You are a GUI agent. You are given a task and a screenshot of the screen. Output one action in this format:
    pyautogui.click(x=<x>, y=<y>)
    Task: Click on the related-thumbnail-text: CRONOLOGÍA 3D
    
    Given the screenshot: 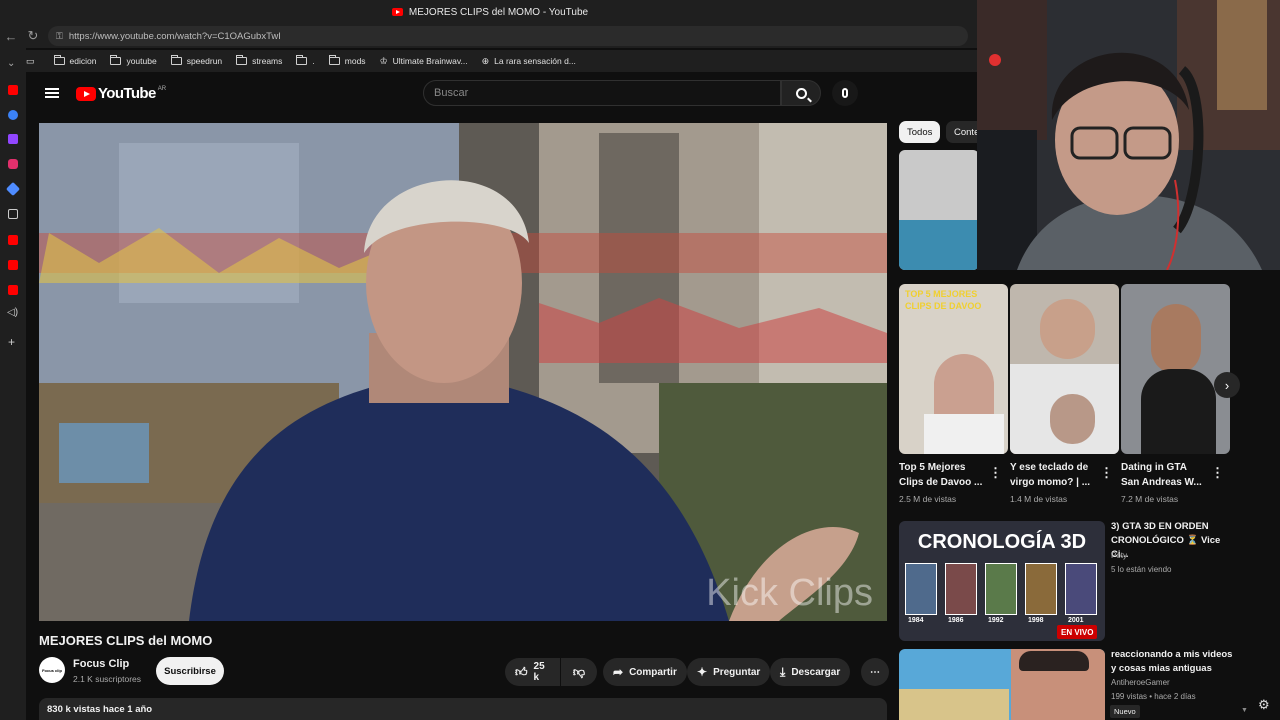 What is the action you would take?
    pyautogui.click(x=1002, y=542)
    